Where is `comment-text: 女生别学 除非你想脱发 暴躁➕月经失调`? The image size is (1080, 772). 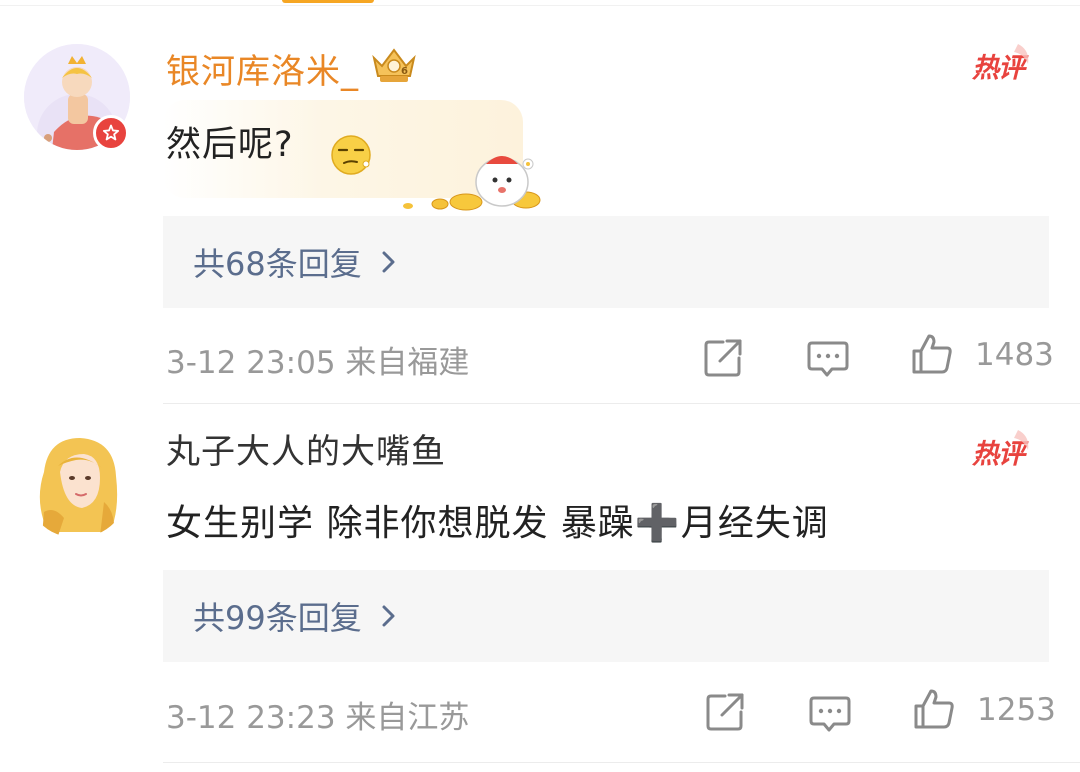 comment-text: 女生别学 除非你想脱发 暴躁➕月经失调 is located at coordinates (497, 523).